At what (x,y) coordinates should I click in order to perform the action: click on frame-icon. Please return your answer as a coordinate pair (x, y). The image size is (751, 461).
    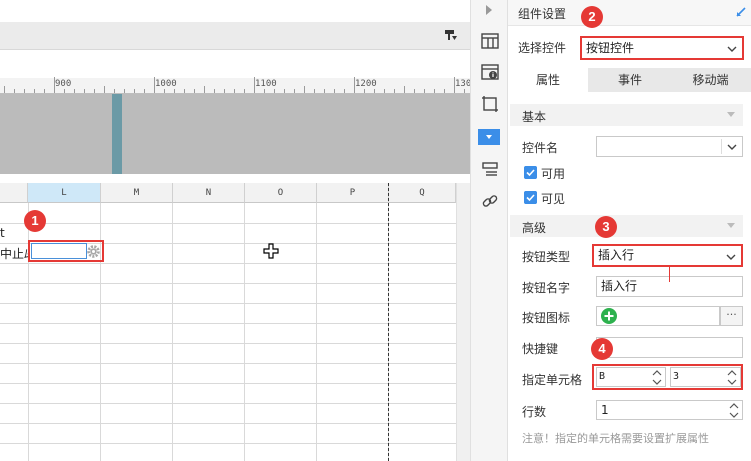
    Looking at the image, I should click on (490, 104).